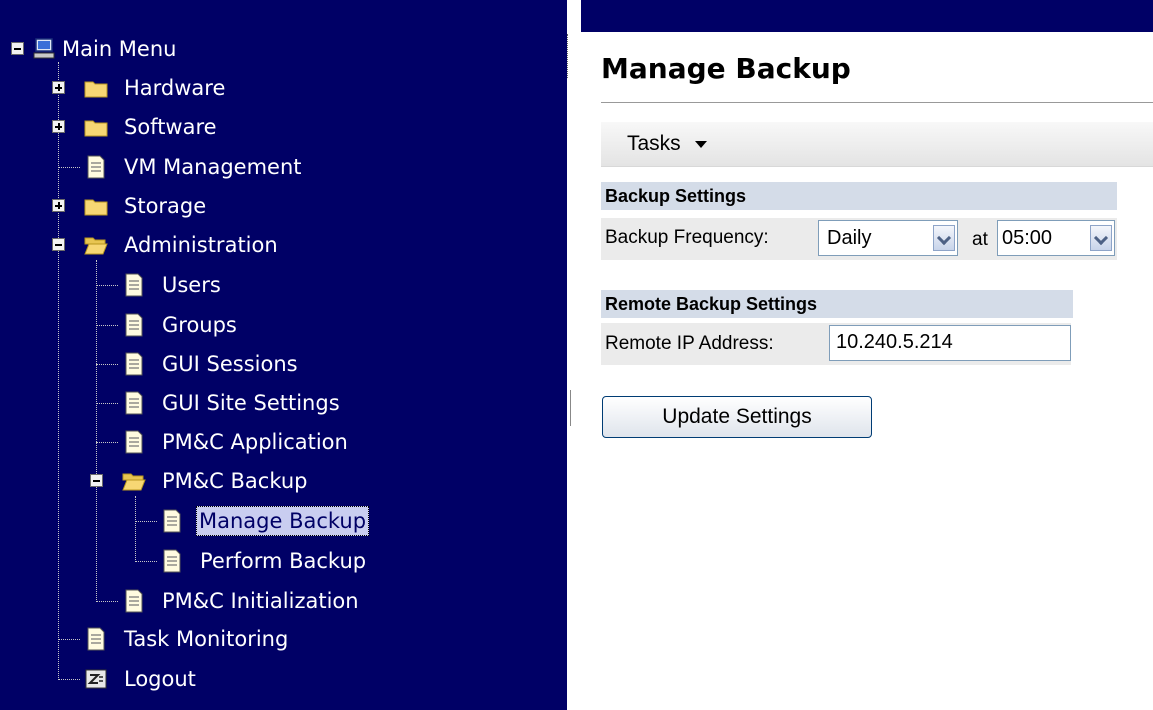  I want to click on tree-label: Main Menu, so click(119, 49).